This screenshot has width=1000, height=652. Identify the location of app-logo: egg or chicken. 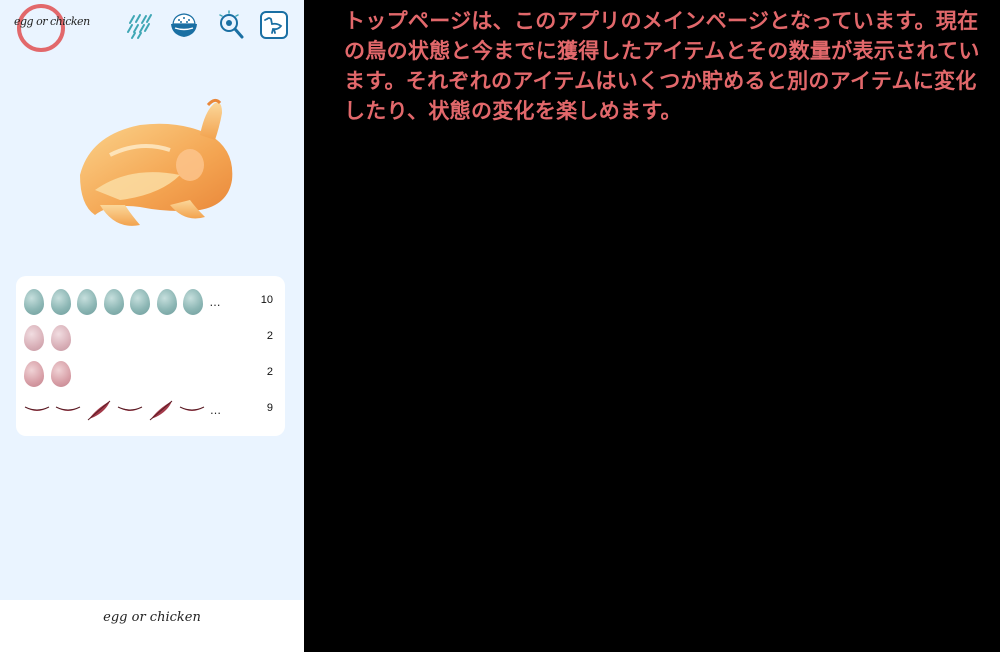
(52, 21).